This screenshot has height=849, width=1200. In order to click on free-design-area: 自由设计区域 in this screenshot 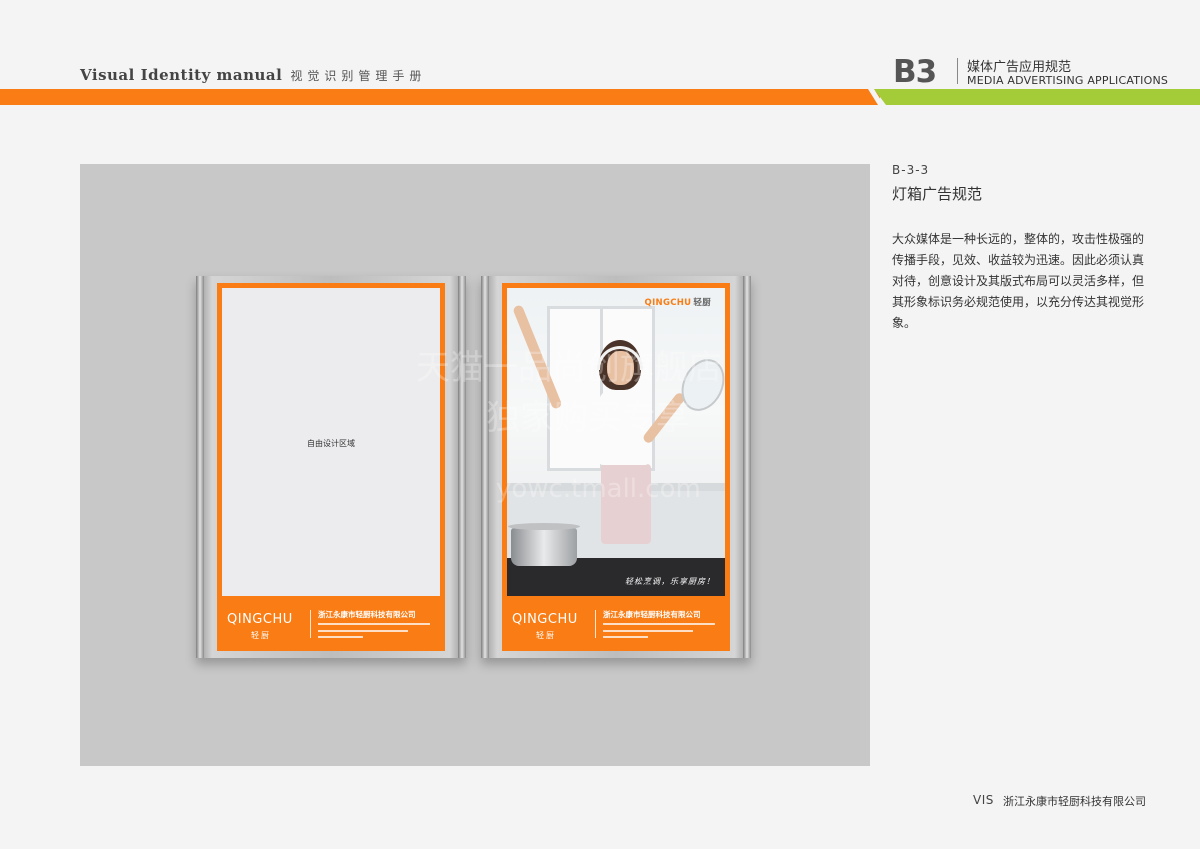, I will do `click(331, 442)`.